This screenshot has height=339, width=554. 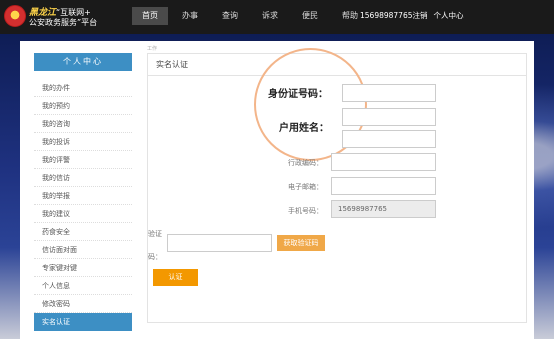 What do you see at coordinates (83, 214) in the screenshot?
I see `sidebar-item-my-suggestions: 我的建议` at bounding box center [83, 214].